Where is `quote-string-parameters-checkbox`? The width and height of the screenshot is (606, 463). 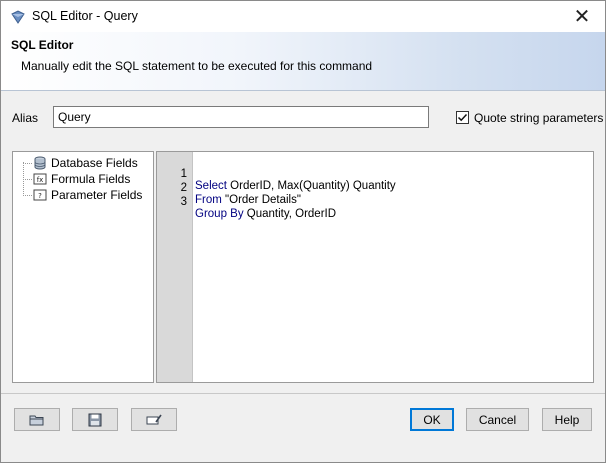 quote-string-parameters-checkbox is located at coordinates (462, 117).